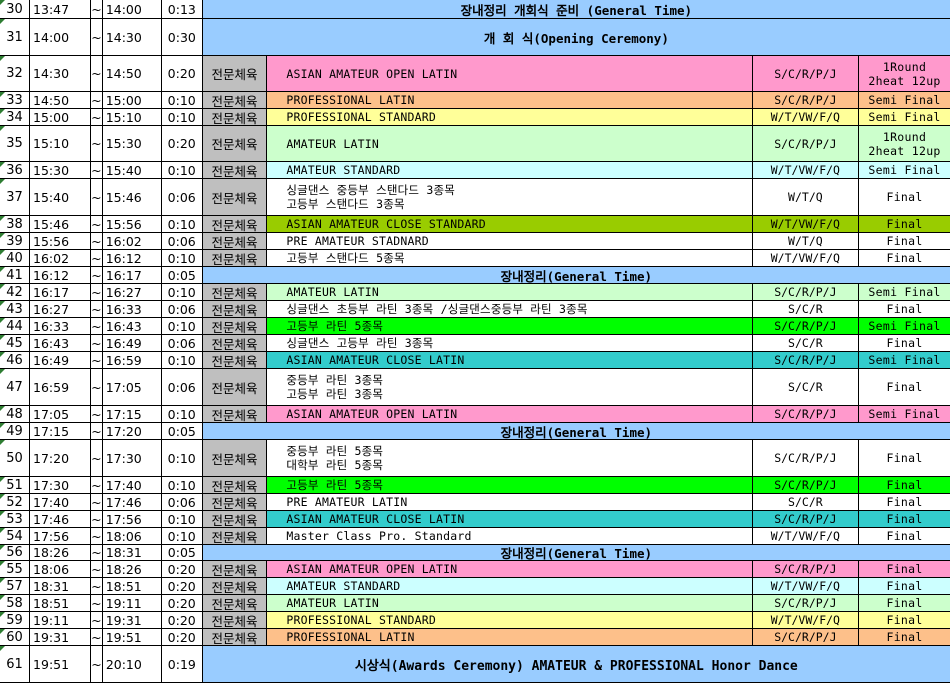 This screenshot has width=950, height=689. Describe the element at coordinates (61, 458) in the screenshot. I see `start-time: 17:20` at that location.